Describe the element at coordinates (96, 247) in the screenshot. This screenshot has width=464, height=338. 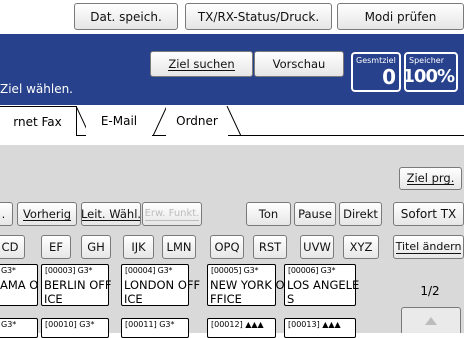
I see `index-key-gh: GH` at that location.